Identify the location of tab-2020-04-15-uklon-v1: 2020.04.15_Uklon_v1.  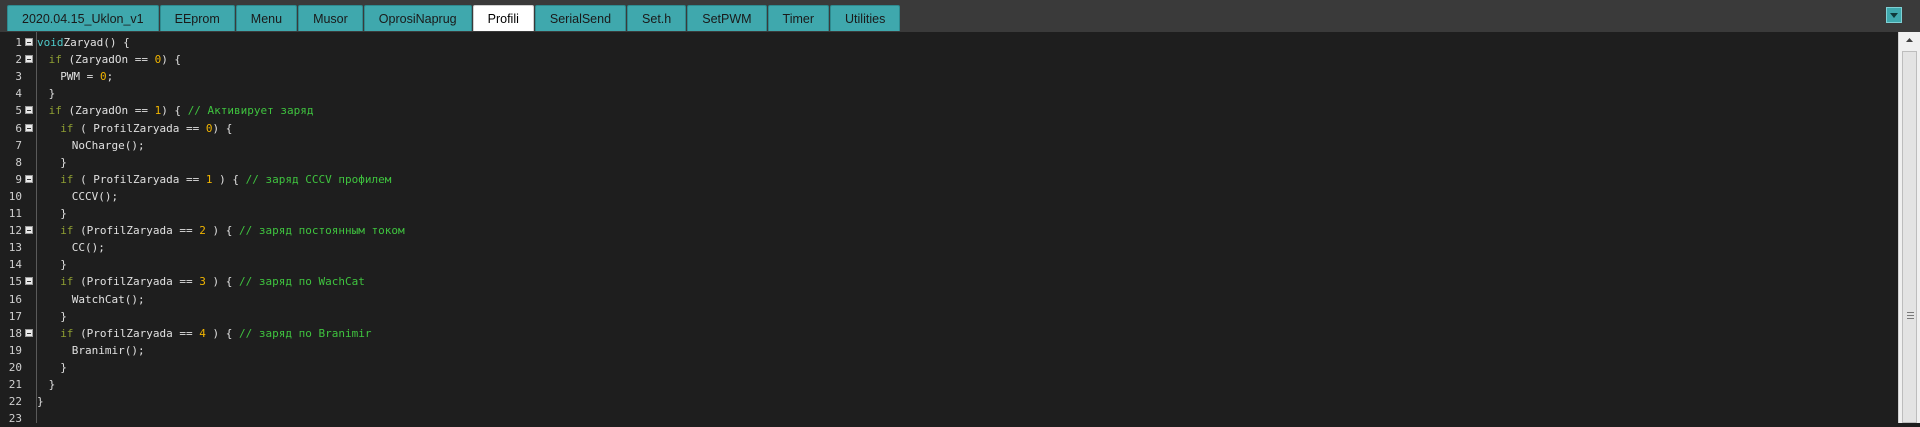
(83, 18).